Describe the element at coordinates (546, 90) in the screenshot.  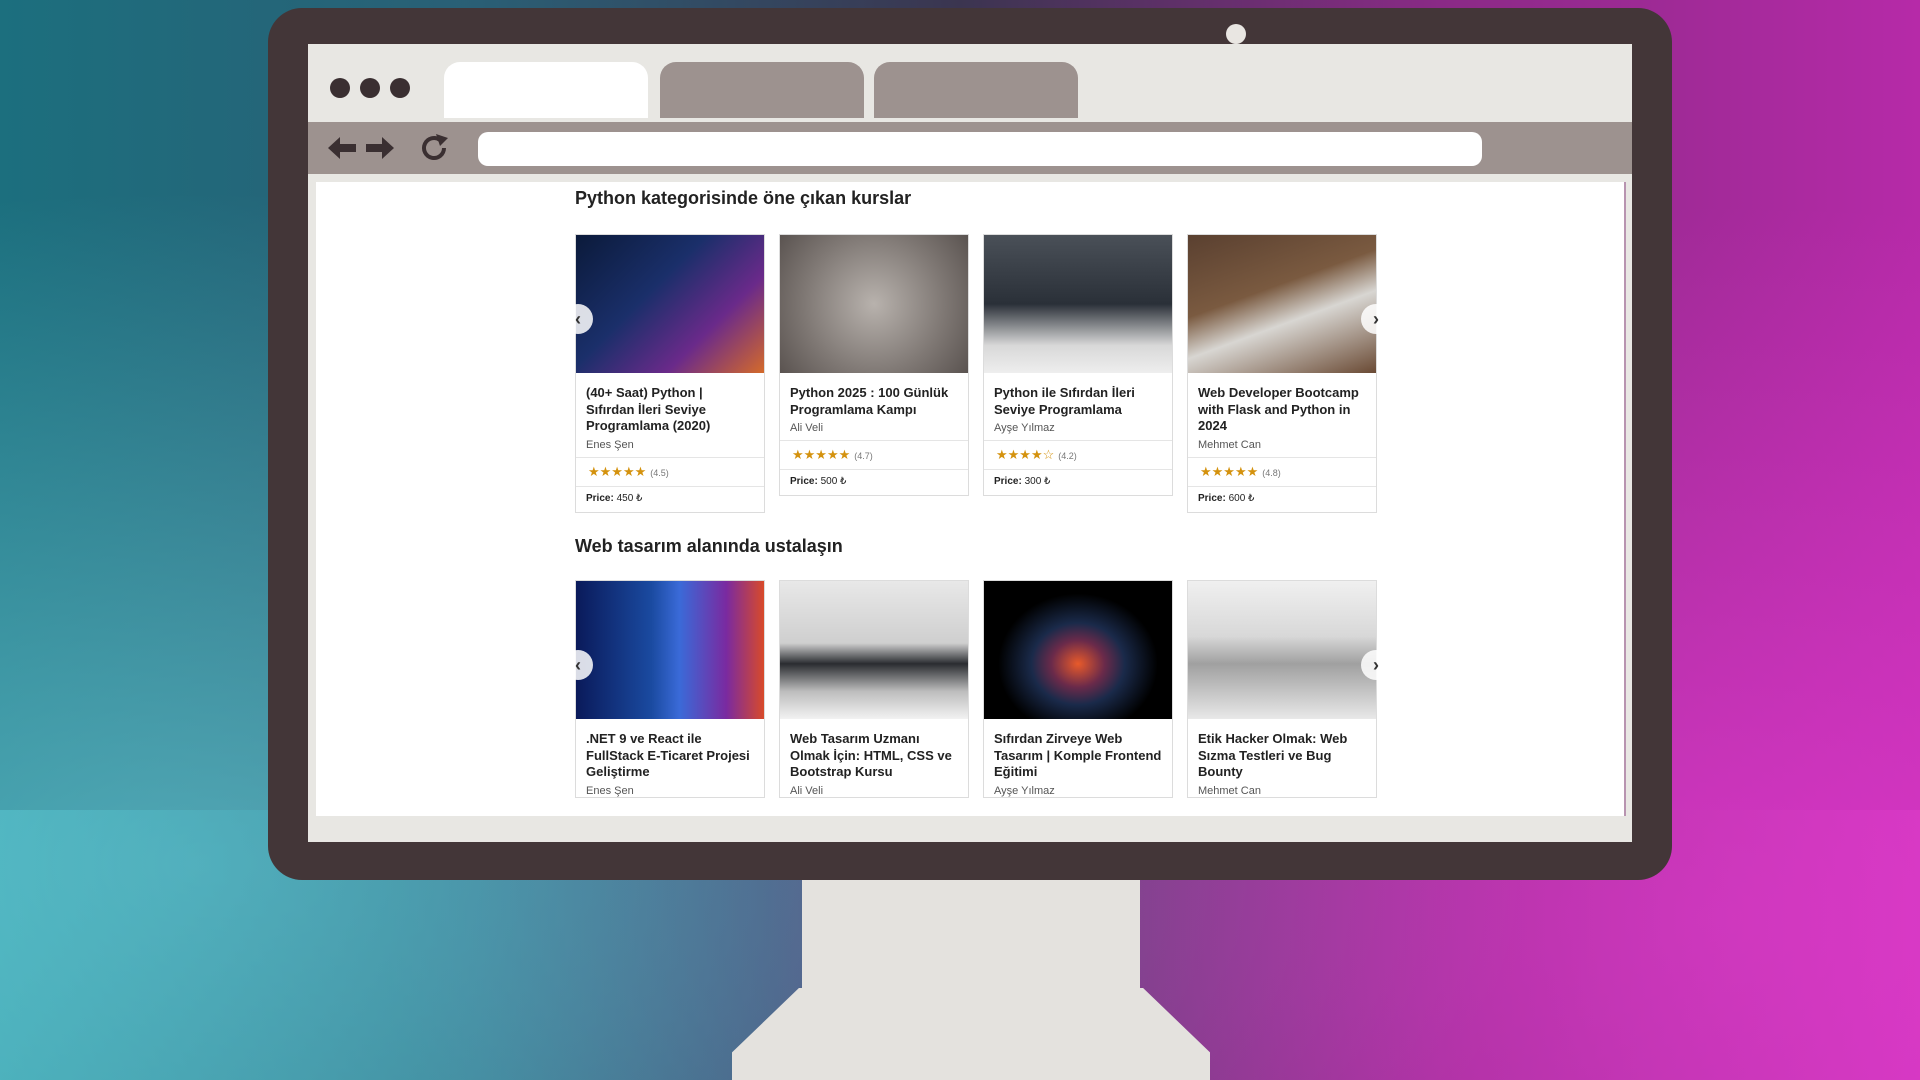
I see `browser-tab-active` at that location.